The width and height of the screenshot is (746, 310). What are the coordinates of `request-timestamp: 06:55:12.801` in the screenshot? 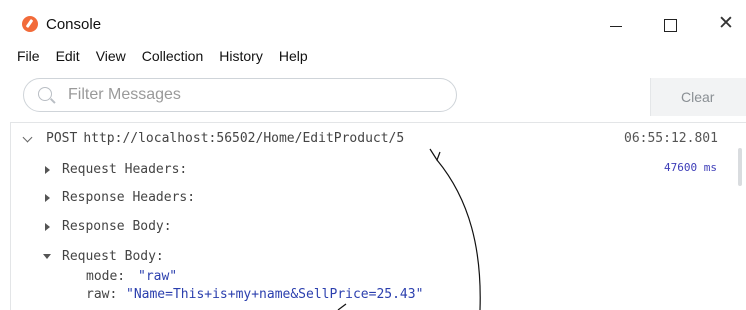 It's located at (671, 138).